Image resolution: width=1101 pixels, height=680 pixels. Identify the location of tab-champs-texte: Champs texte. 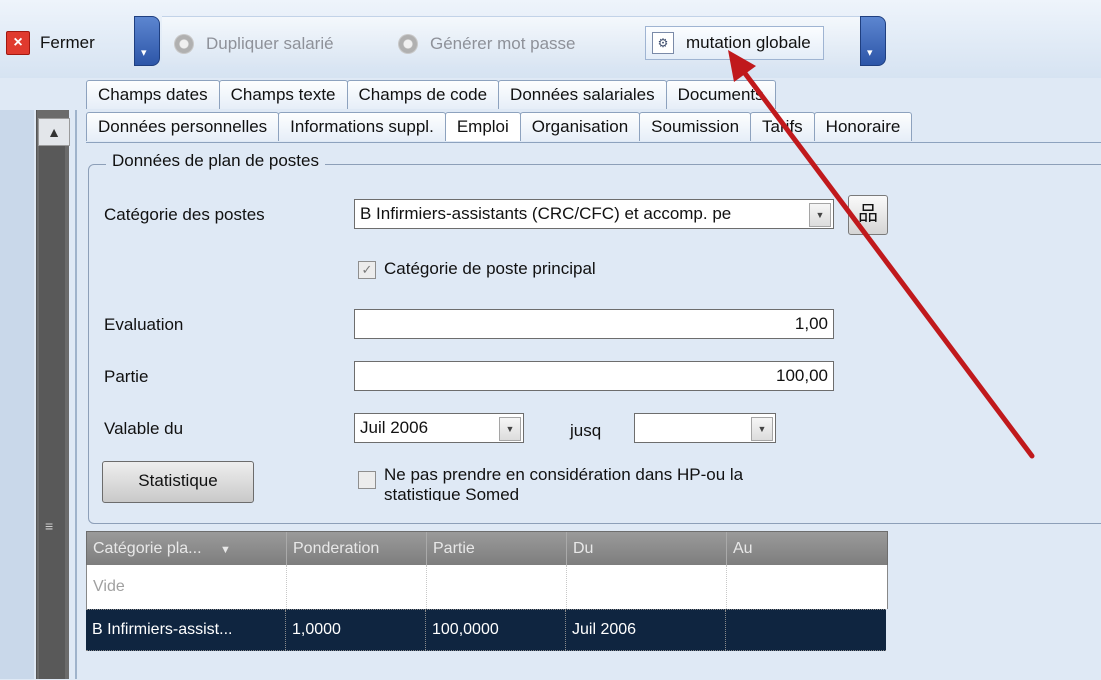
(283, 94).